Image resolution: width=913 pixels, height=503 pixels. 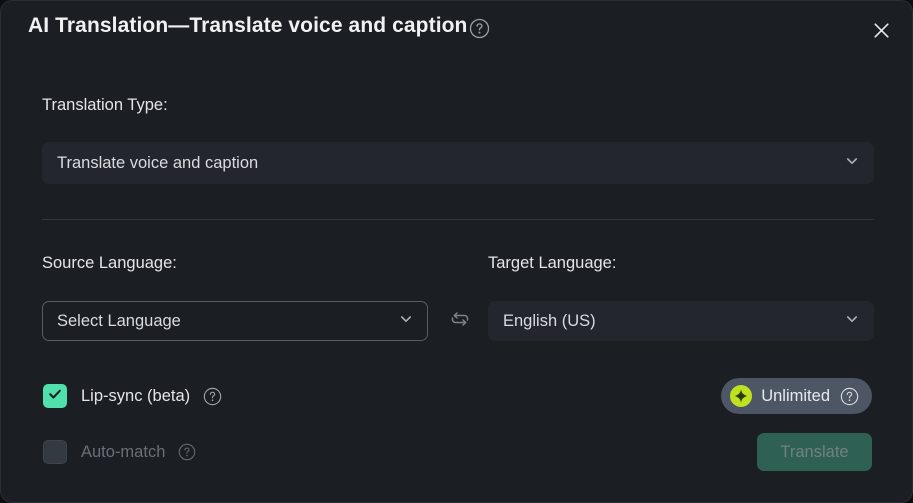 I want to click on close-icon, so click(x=881, y=30).